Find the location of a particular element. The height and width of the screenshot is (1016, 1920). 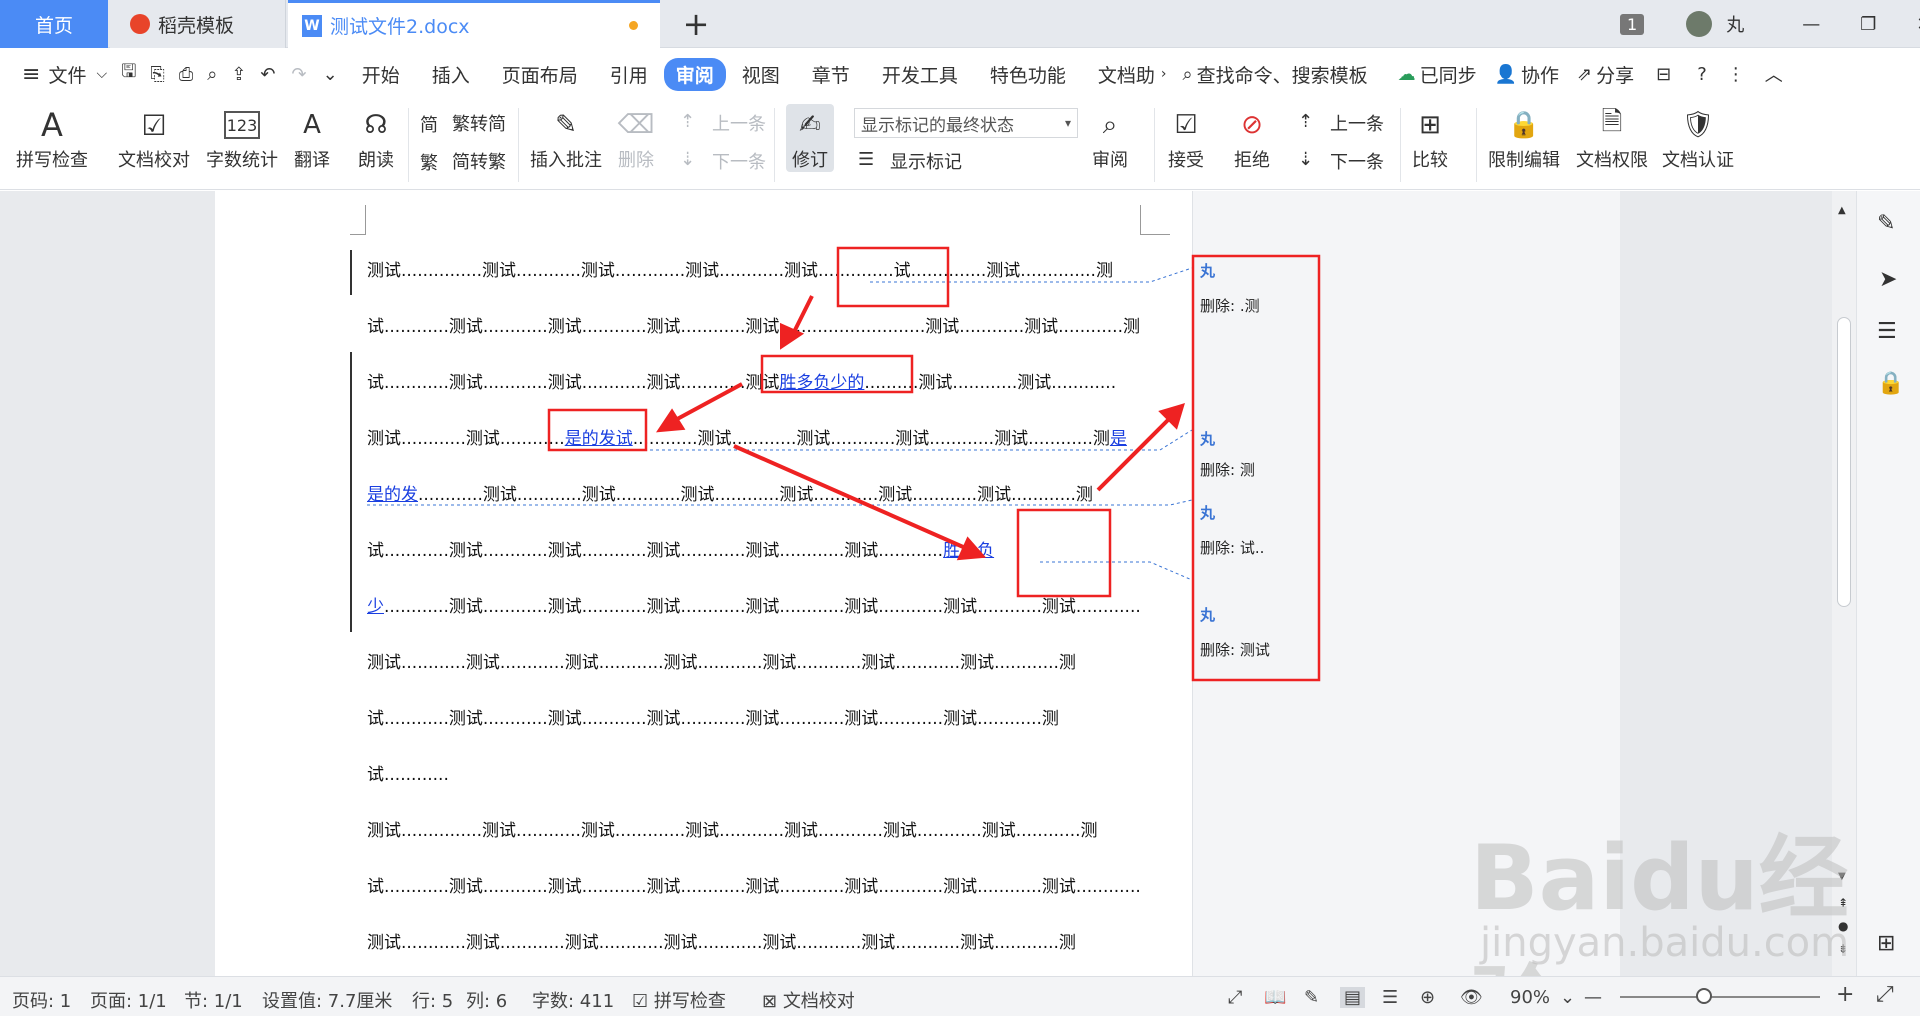

comment-text: 删除: 测试 is located at coordinates (1235, 650).